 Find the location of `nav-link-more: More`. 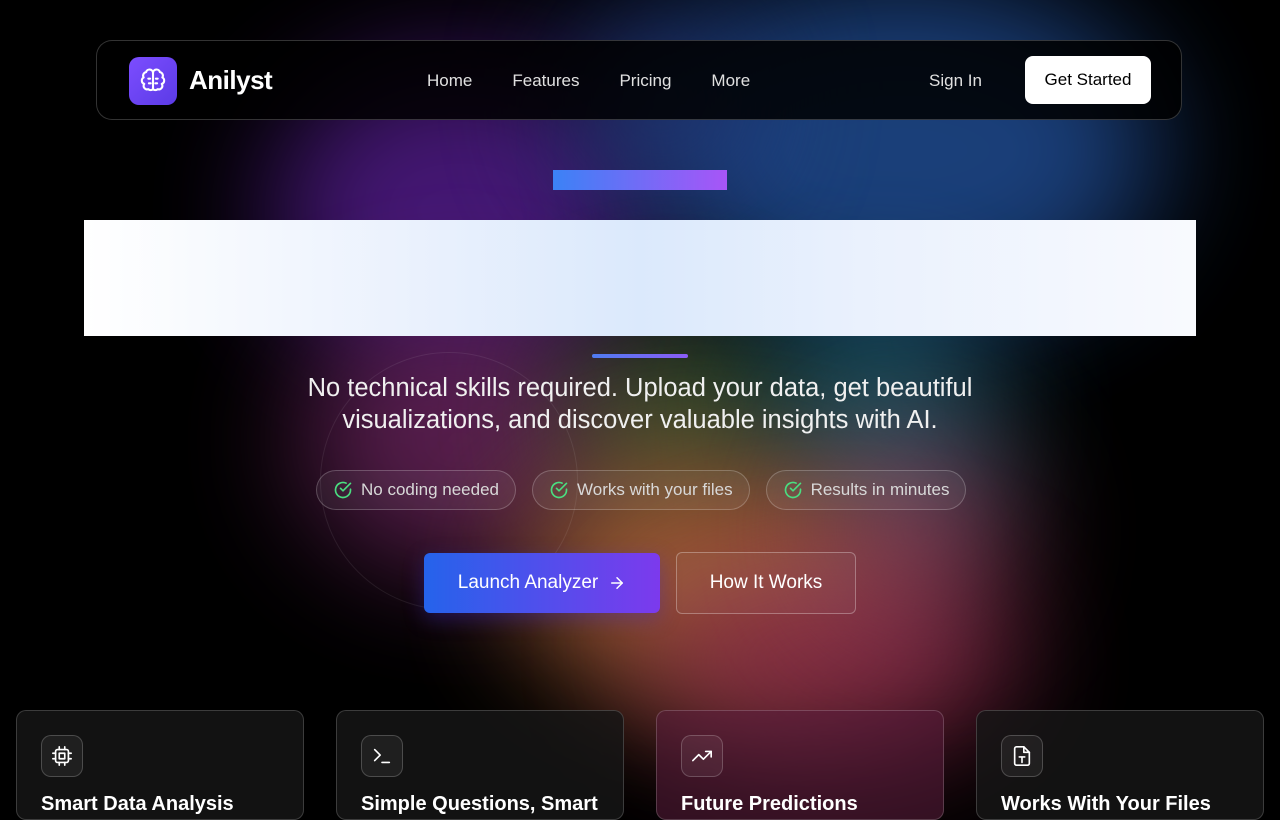

nav-link-more: More is located at coordinates (730, 81).